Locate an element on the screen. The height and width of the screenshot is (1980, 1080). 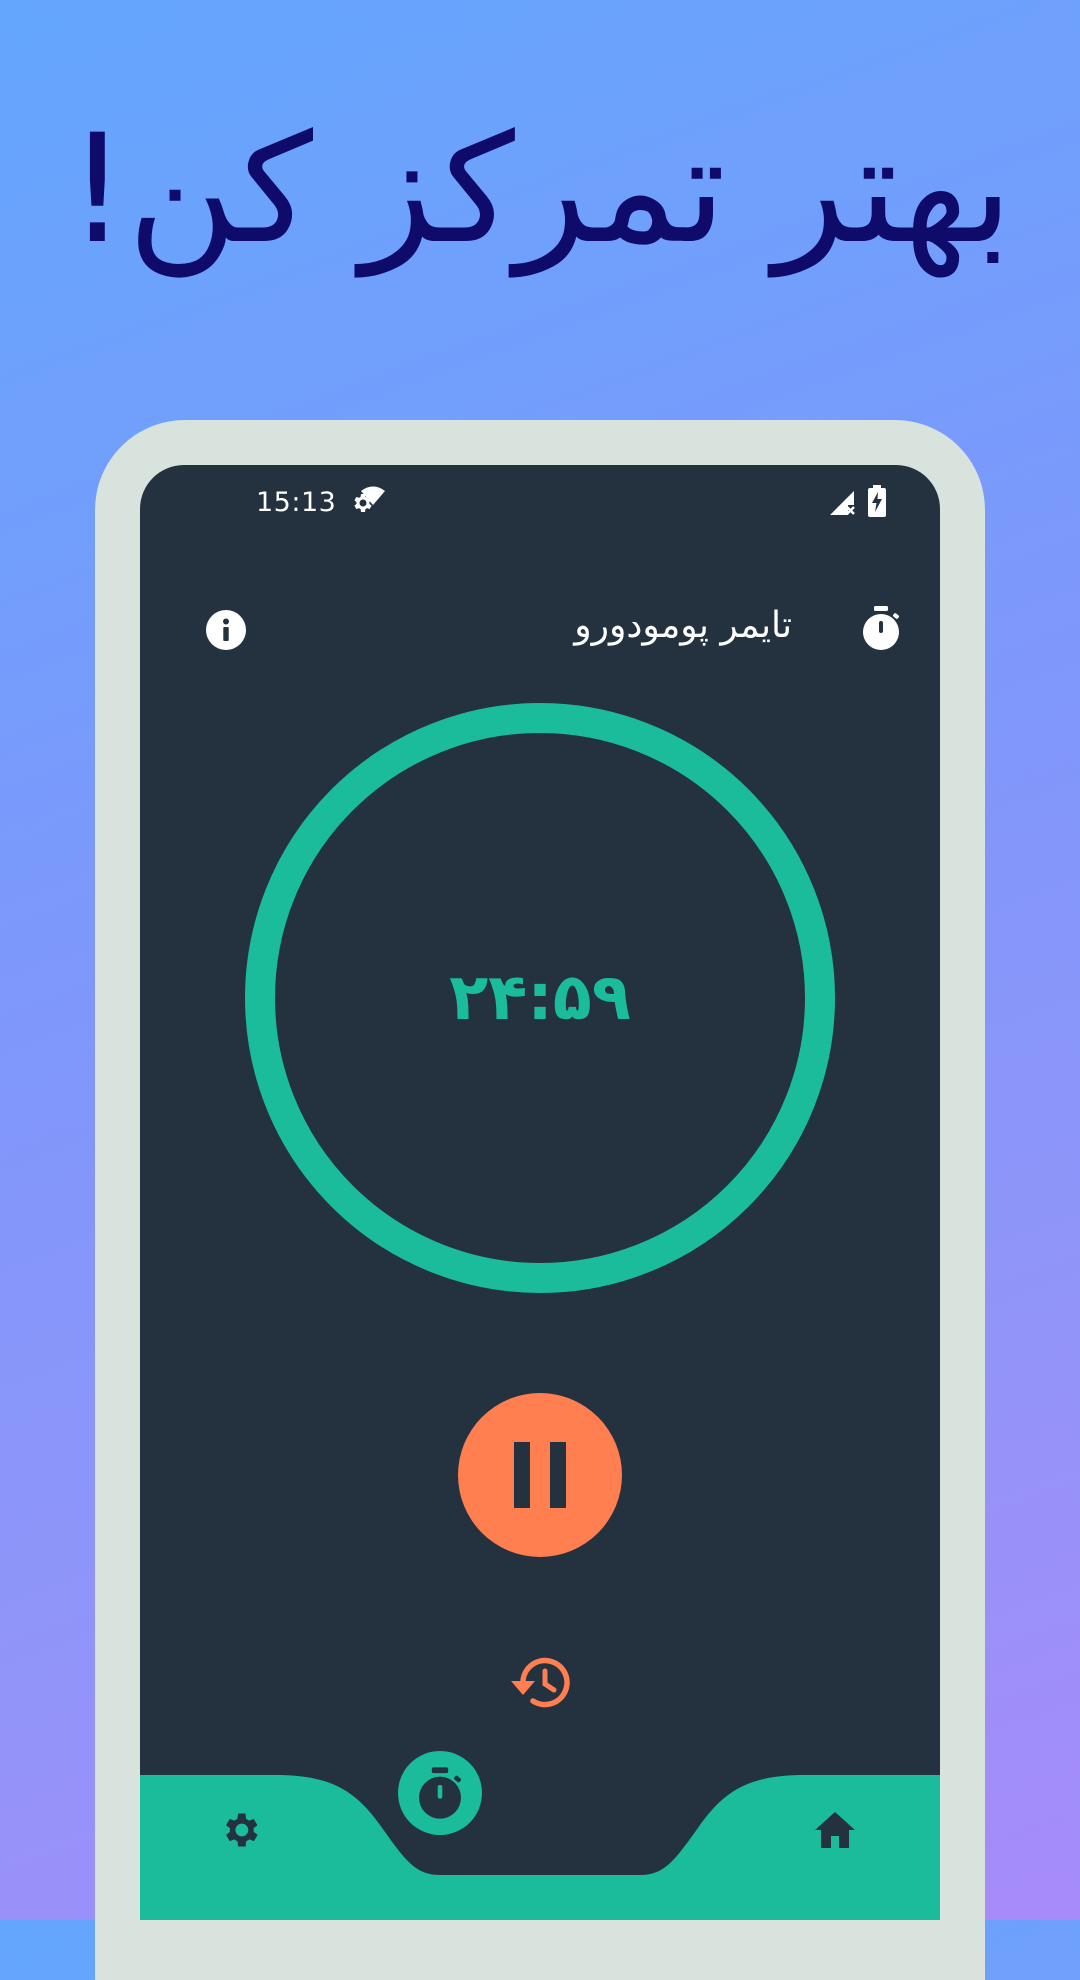
info-button is located at coordinates (226, 630).